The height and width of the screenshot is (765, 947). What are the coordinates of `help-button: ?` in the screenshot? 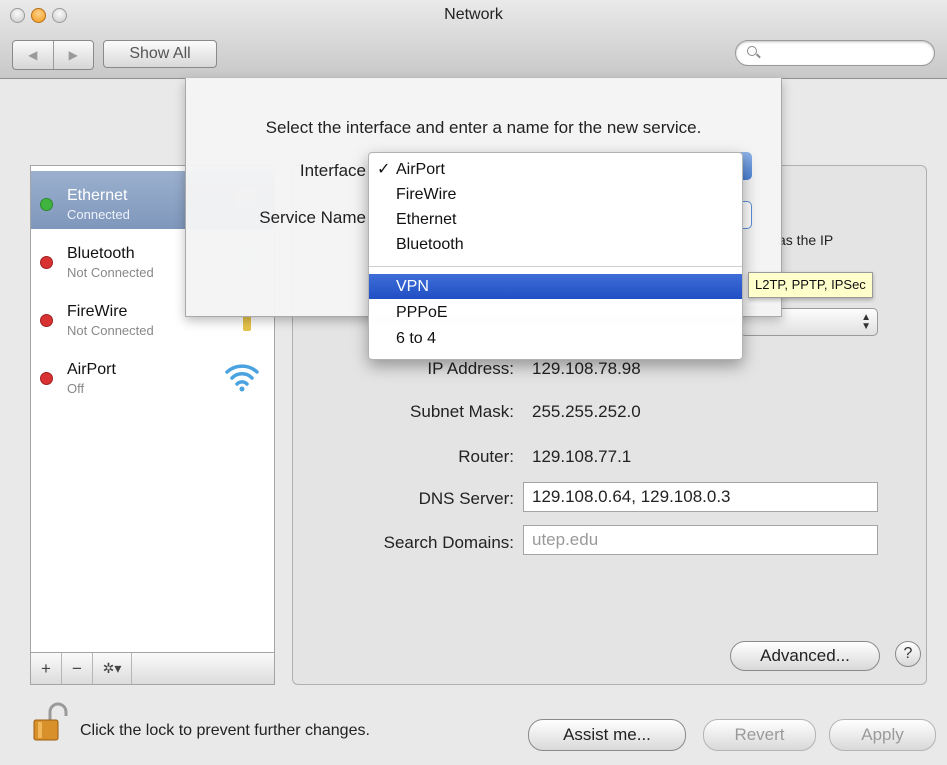 It's located at (908, 654).